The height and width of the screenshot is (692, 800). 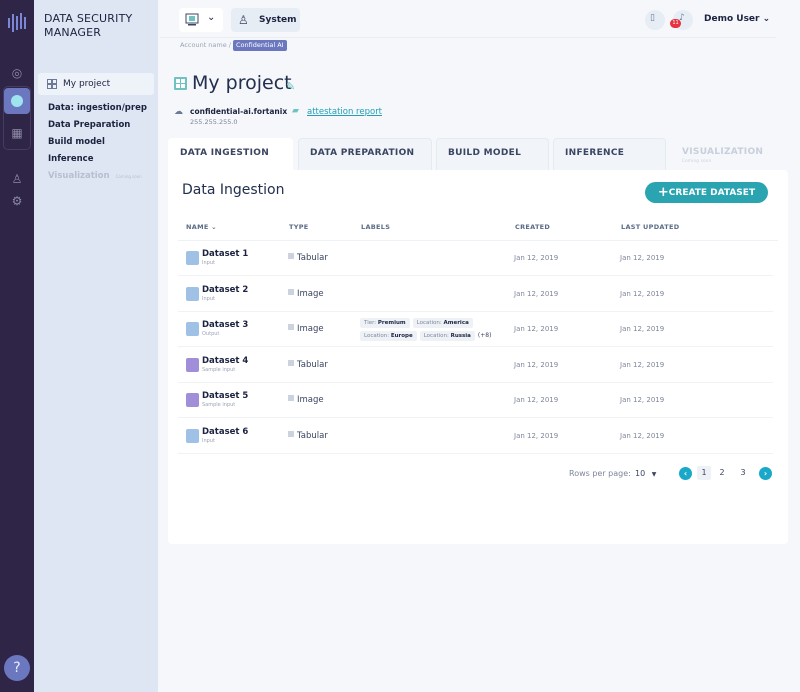 What do you see at coordinates (722, 473) in the screenshot?
I see `page-2: 2` at bounding box center [722, 473].